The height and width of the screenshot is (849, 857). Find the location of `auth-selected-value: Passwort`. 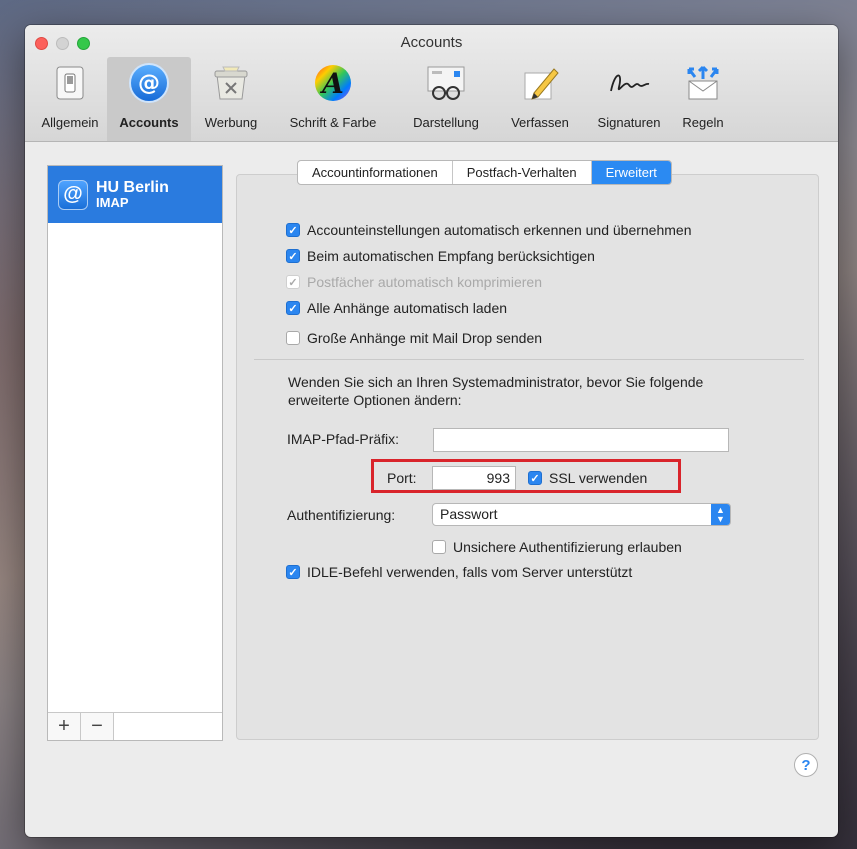

auth-selected-value: Passwort is located at coordinates (469, 514).